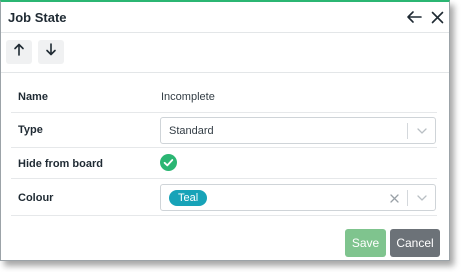 Image resolution: width=461 pixels, height=272 pixels. What do you see at coordinates (225, 17) in the screenshot?
I see `dialog-header: Job State` at bounding box center [225, 17].